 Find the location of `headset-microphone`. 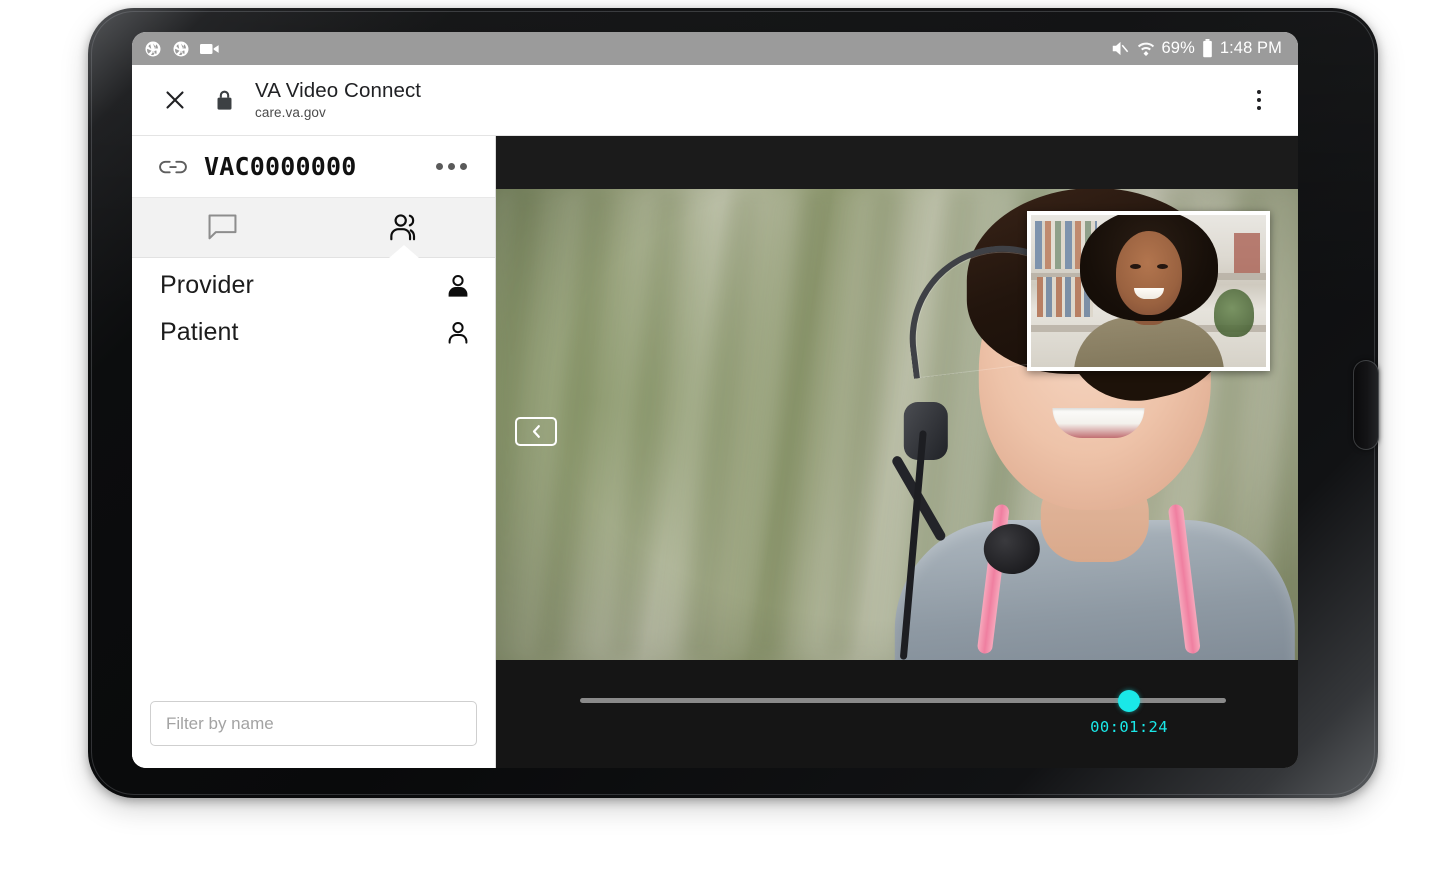

headset-microphone is located at coordinates (1011, 549).